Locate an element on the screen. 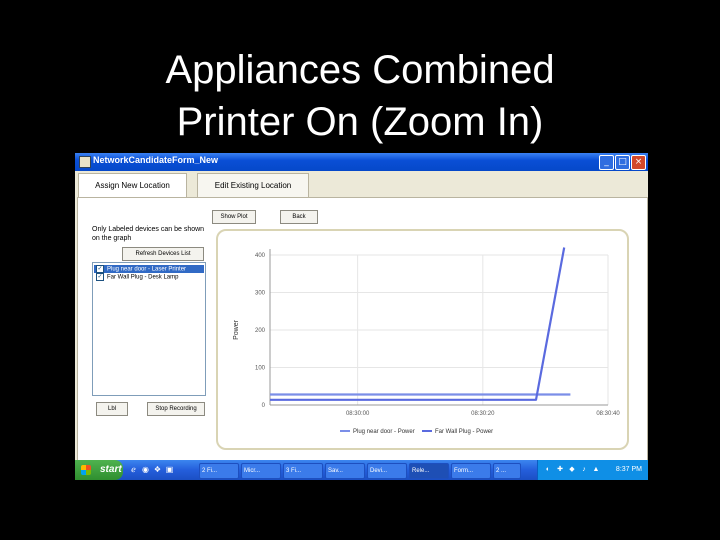  y-tick-label: 0 is located at coordinates (264, 406).